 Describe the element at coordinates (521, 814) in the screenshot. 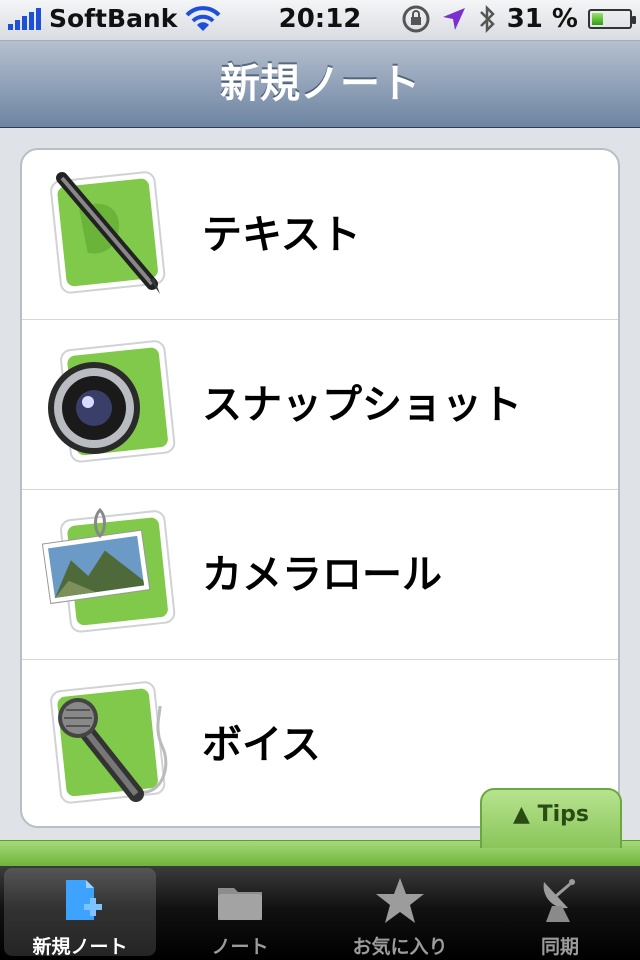

I see `triangle-up-icon: ▲` at that location.